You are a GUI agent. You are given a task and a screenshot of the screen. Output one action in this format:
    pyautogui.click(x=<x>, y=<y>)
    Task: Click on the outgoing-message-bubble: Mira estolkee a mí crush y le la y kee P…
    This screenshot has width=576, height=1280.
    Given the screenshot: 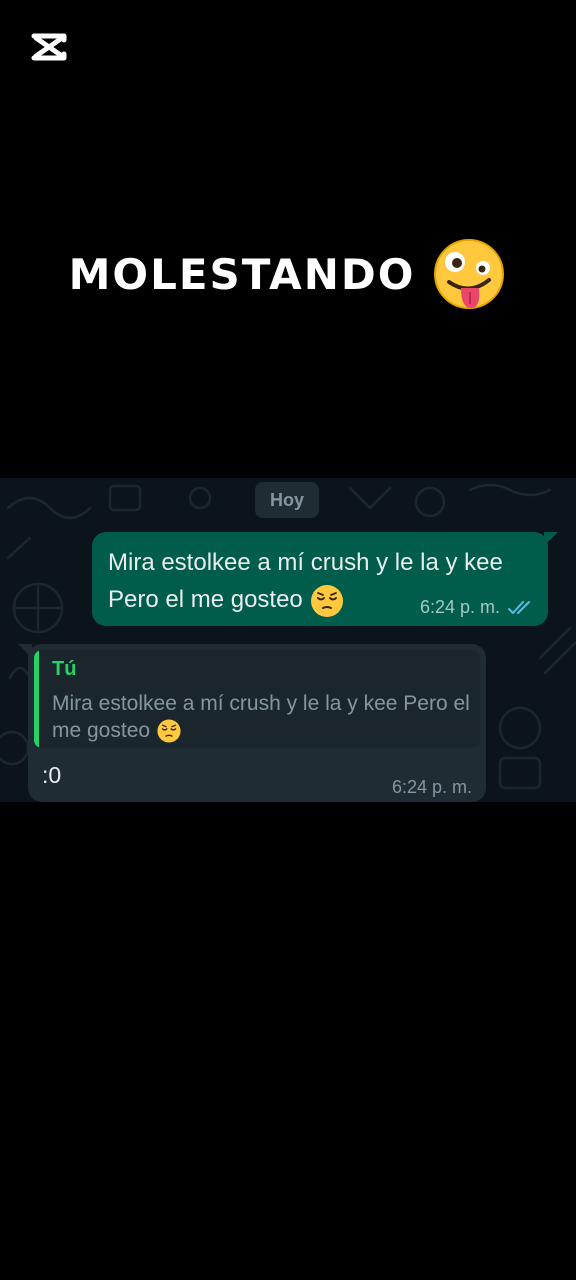 What is the action you would take?
    pyautogui.click(x=325, y=579)
    